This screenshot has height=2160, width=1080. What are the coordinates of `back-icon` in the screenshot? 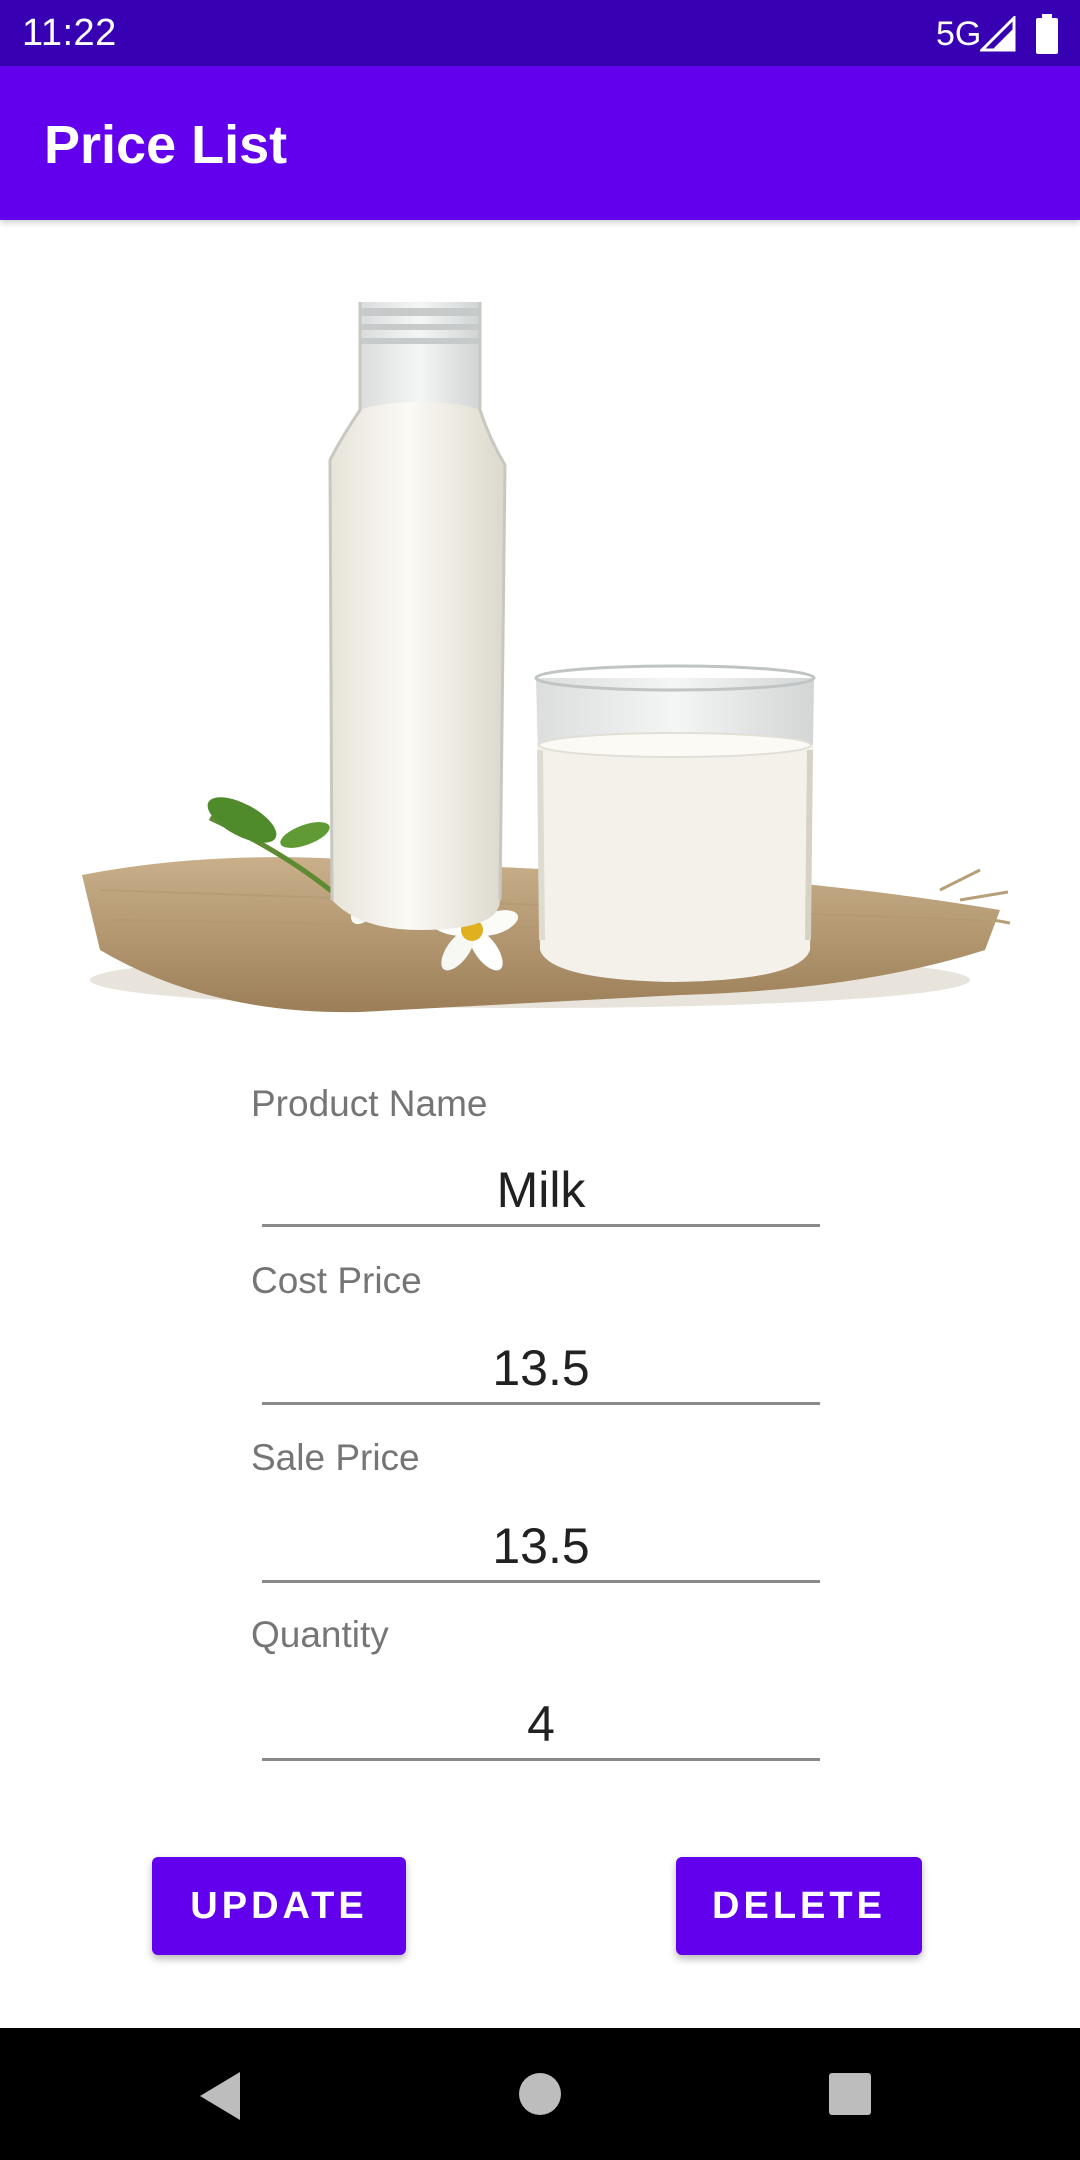 It's located at (220, 2098).